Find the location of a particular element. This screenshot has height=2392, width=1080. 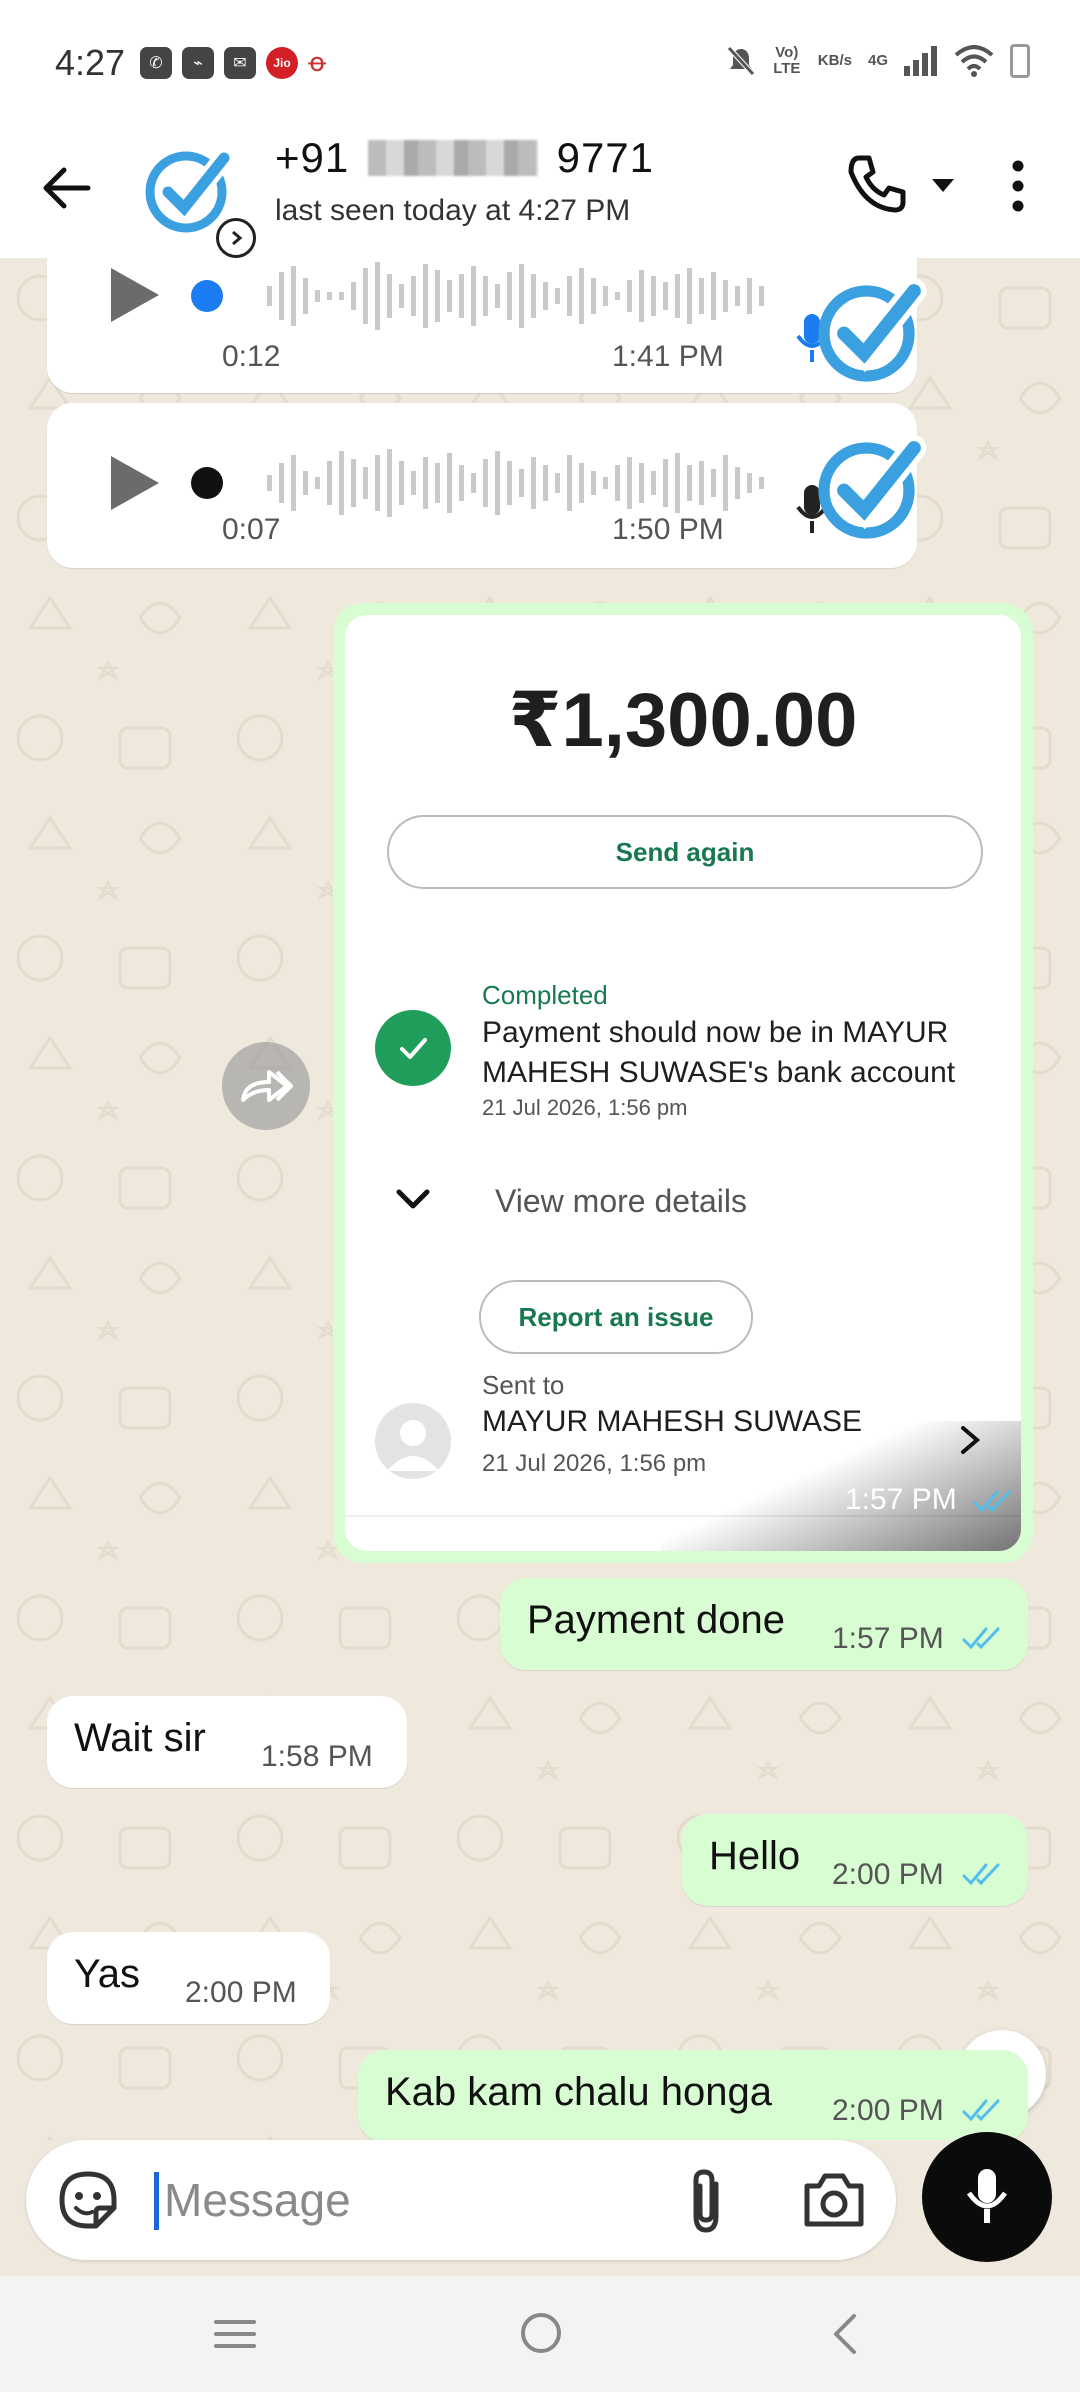

back-icon is located at coordinates (845, 2334).